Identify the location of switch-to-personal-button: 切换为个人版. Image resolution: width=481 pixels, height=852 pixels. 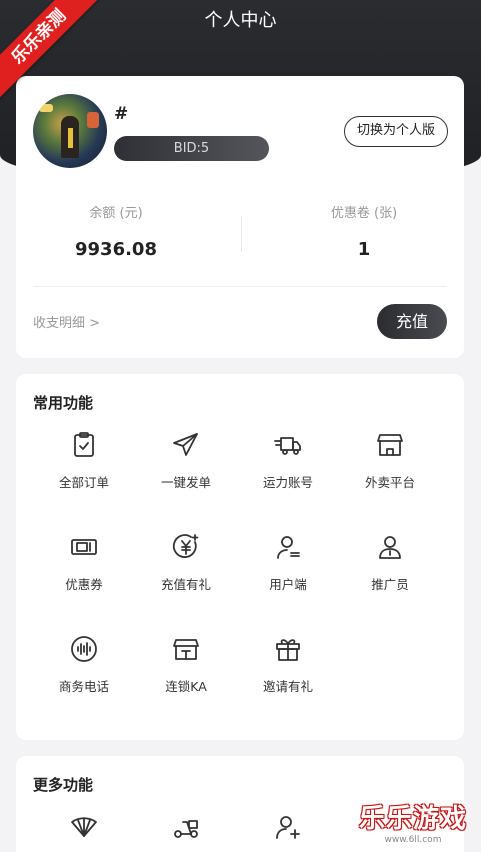
(395, 131).